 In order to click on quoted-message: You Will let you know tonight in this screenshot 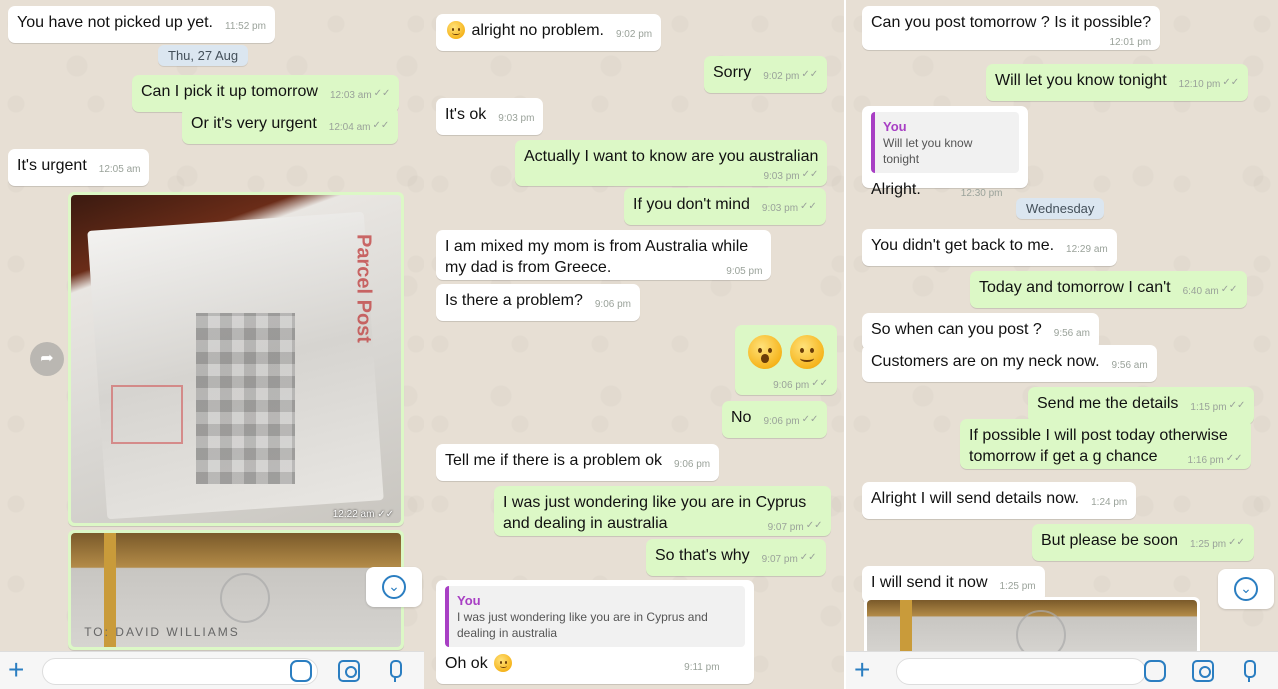, I will do `click(945, 142)`.